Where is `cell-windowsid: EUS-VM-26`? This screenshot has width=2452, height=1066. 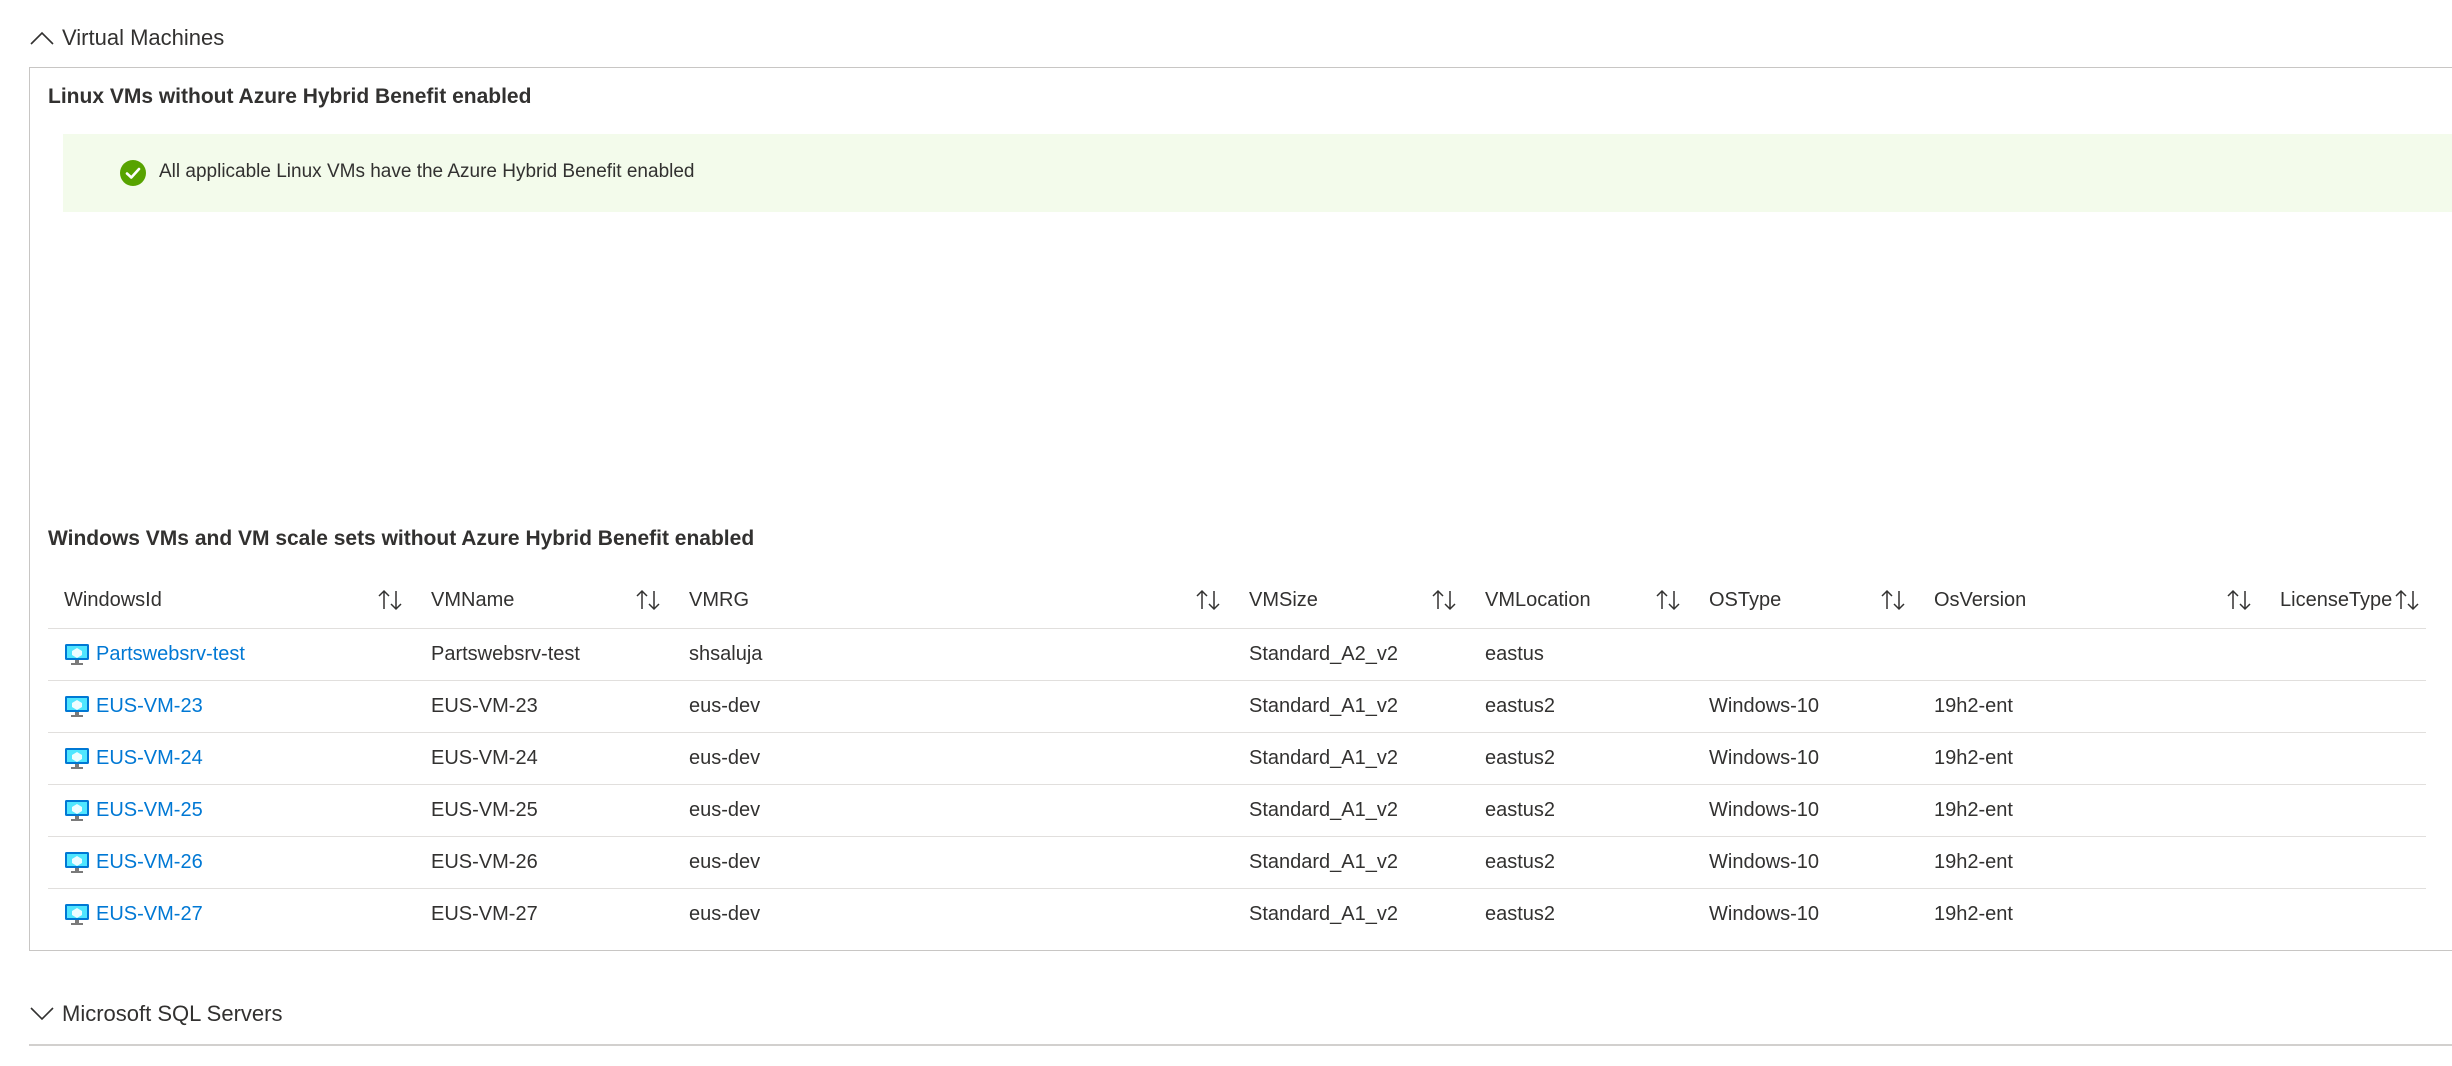 cell-windowsid: EUS-VM-26 is located at coordinates (231, 862).